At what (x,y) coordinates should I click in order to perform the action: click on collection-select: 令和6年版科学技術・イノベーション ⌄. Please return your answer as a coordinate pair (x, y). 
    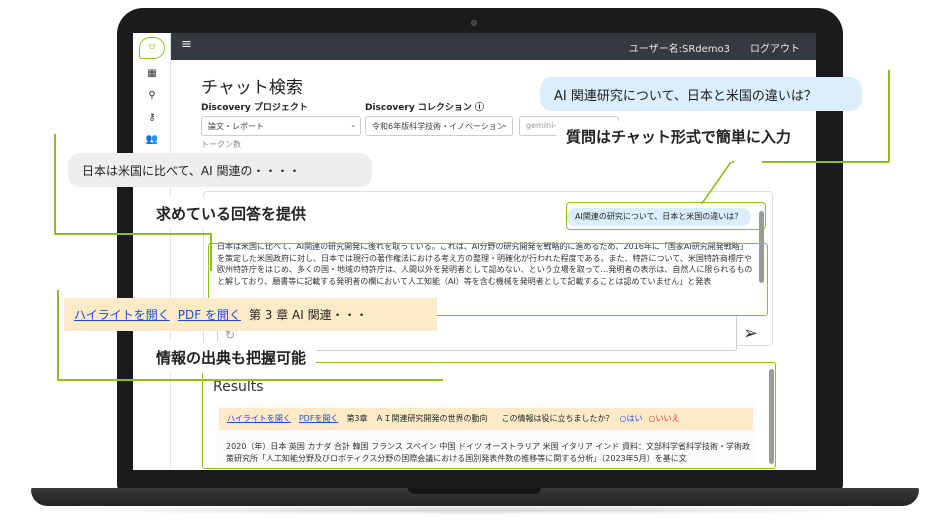
    Looking at the image, I should click on (439, 126).